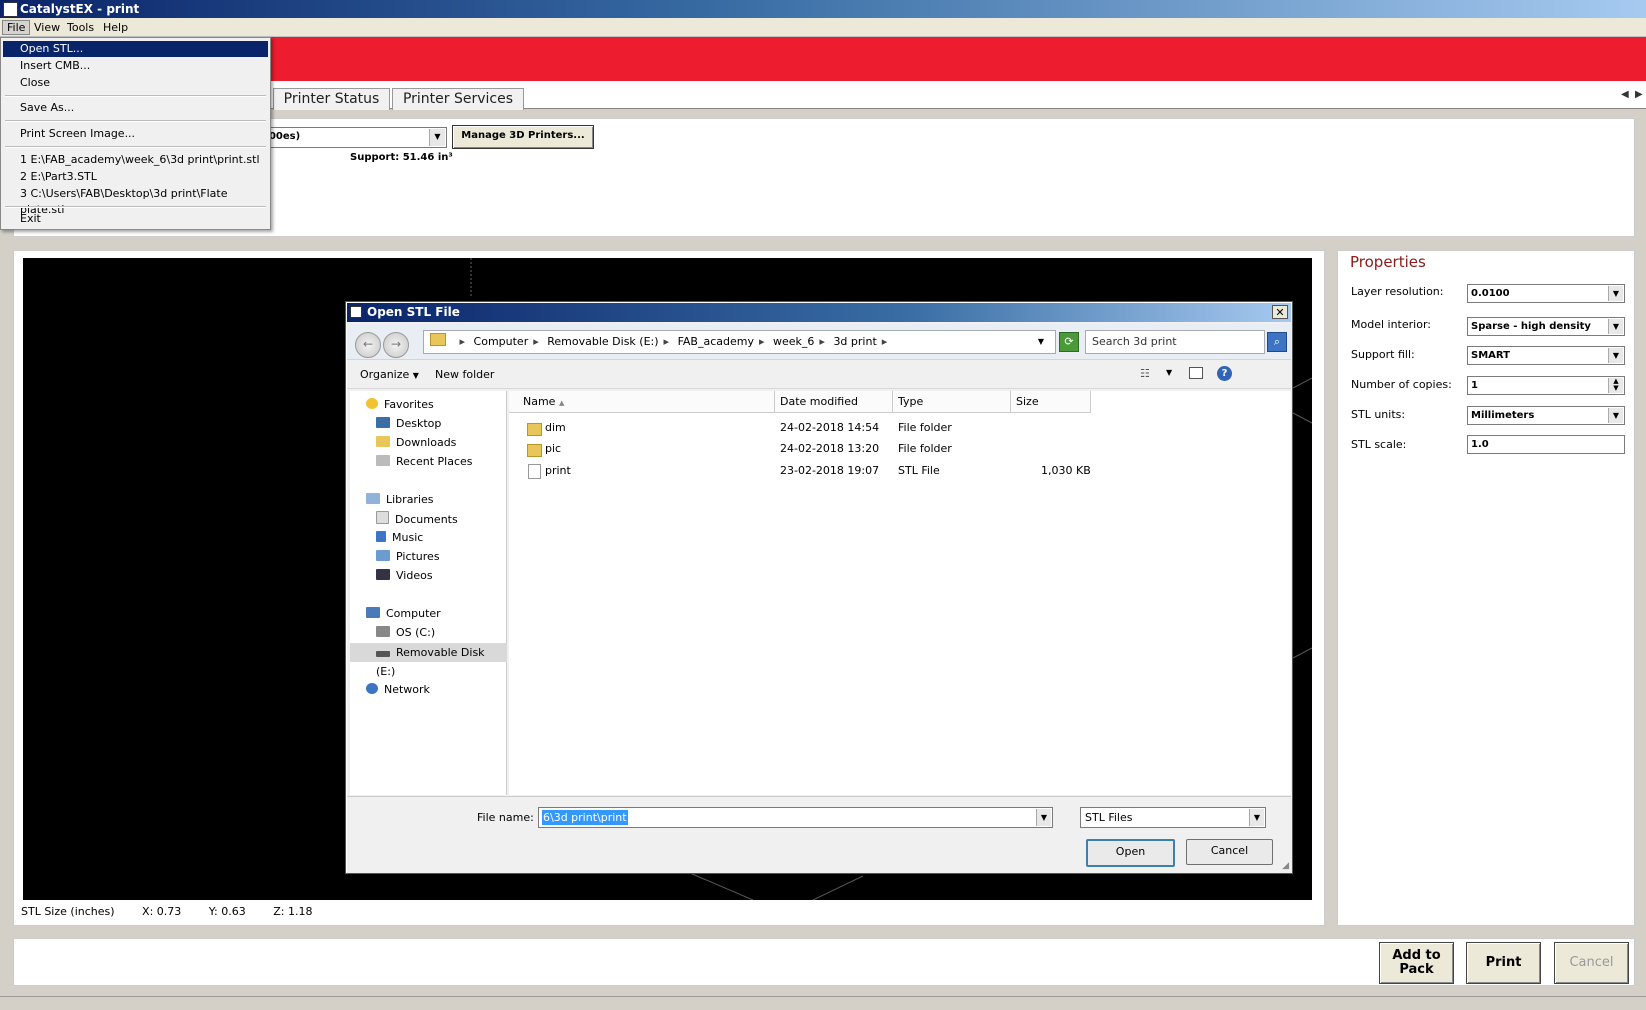  I want to click on print-button: Print, so click(1503, 963).